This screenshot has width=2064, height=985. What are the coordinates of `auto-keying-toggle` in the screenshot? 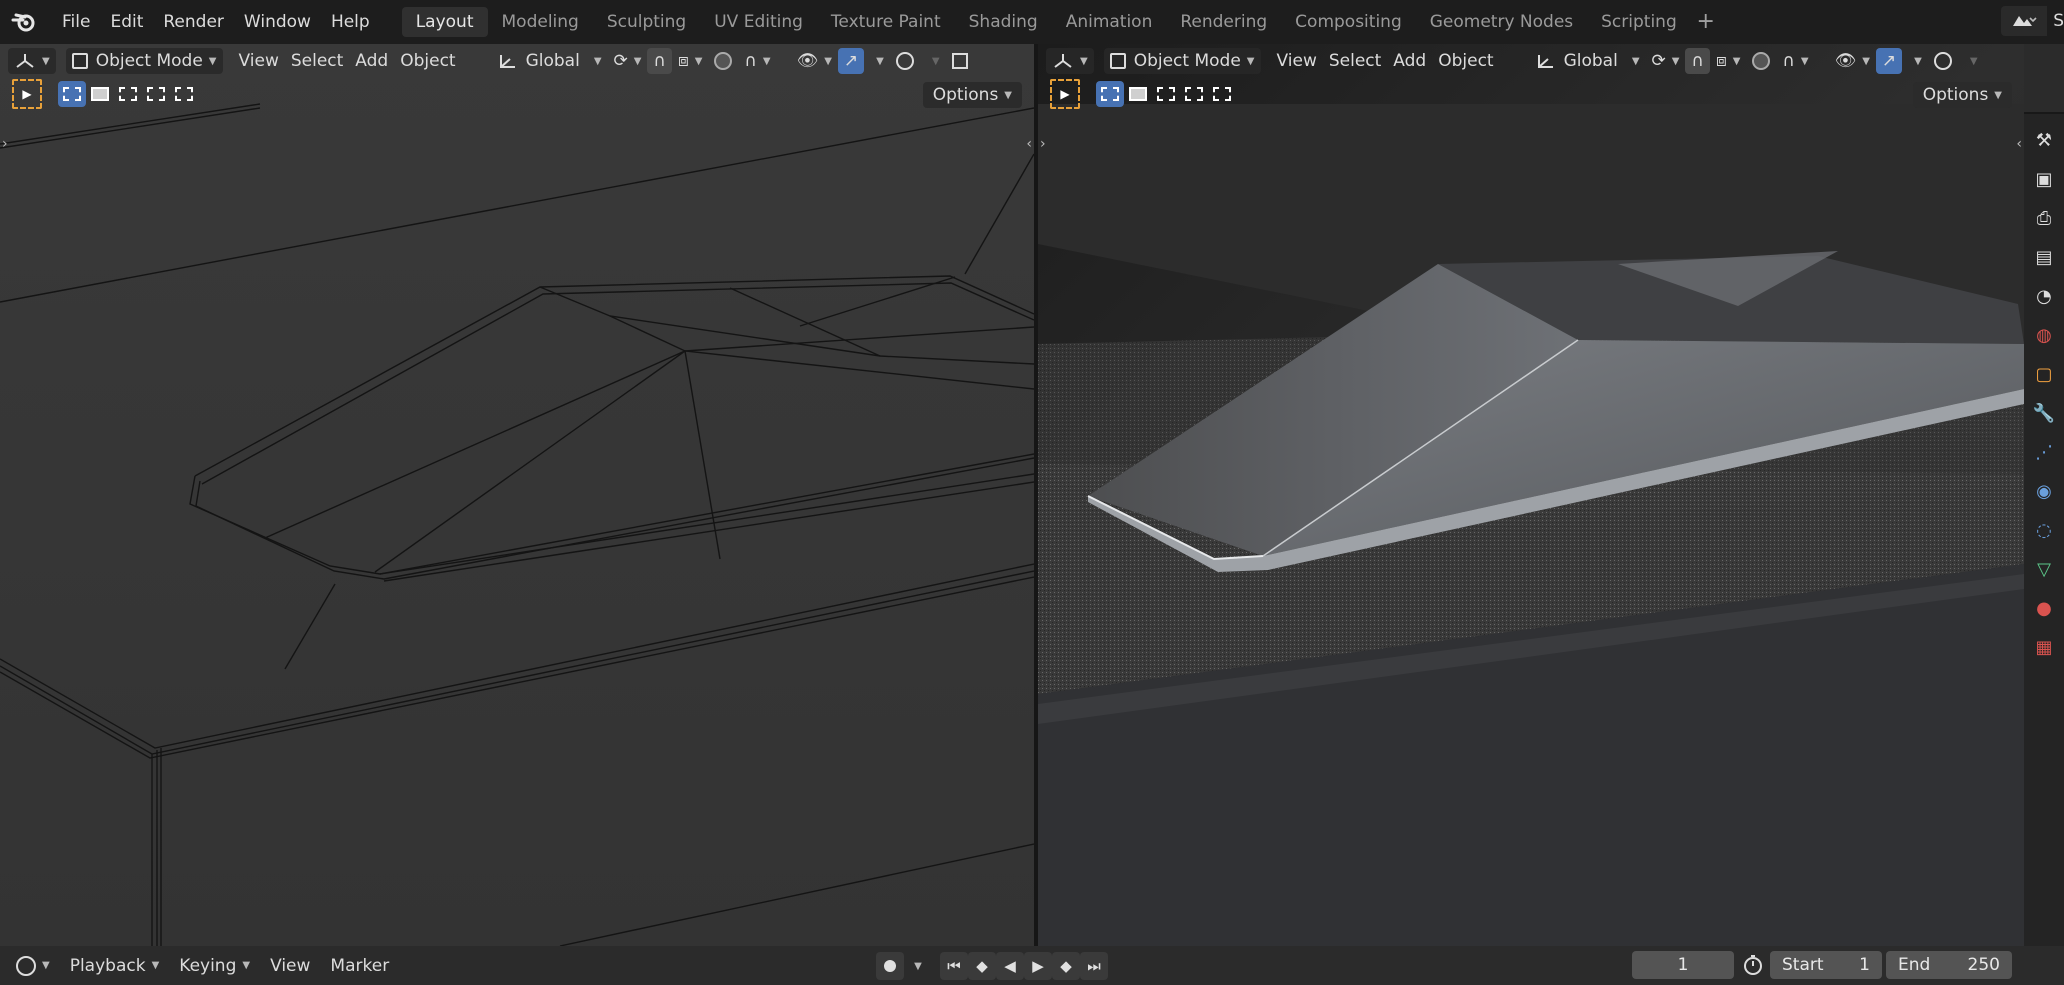 It's located at (890, 966).